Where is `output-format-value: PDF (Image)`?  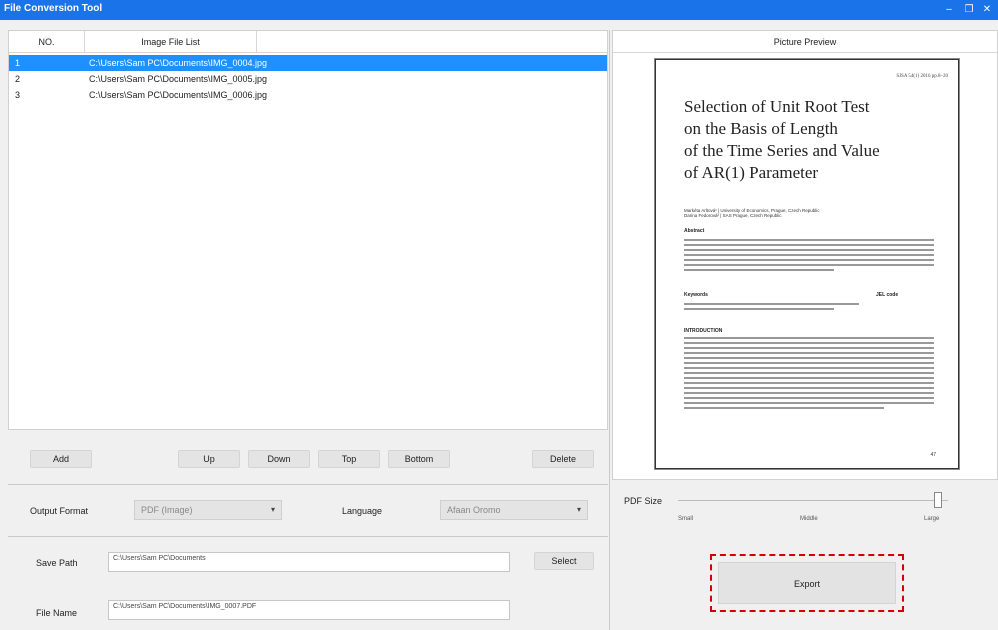 output-format-value: PDF (Image) is located at coordinates (167, 510).